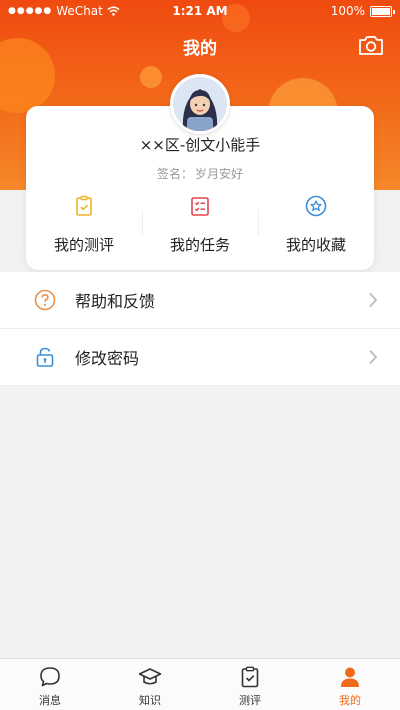 The image size is (400, 710). Describe the element at coordinates (200, 300) in the screenshot. I see `menu-item-help-feedback: 帮助和反馈` at that location.